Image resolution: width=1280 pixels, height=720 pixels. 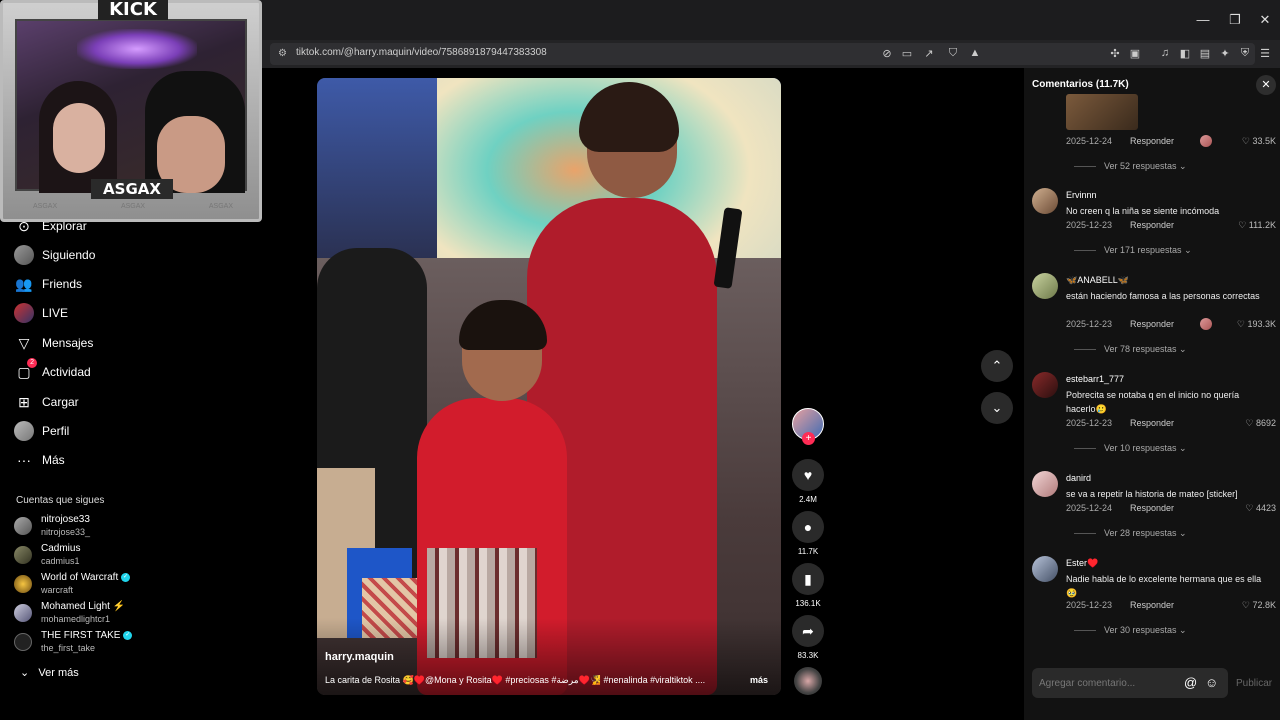 What do you see at coordinates (1133, 250) in the screenshot?
I see `view-replies-button: Ver 171 respuestas ⌄` at bounding box center [1133, 250].